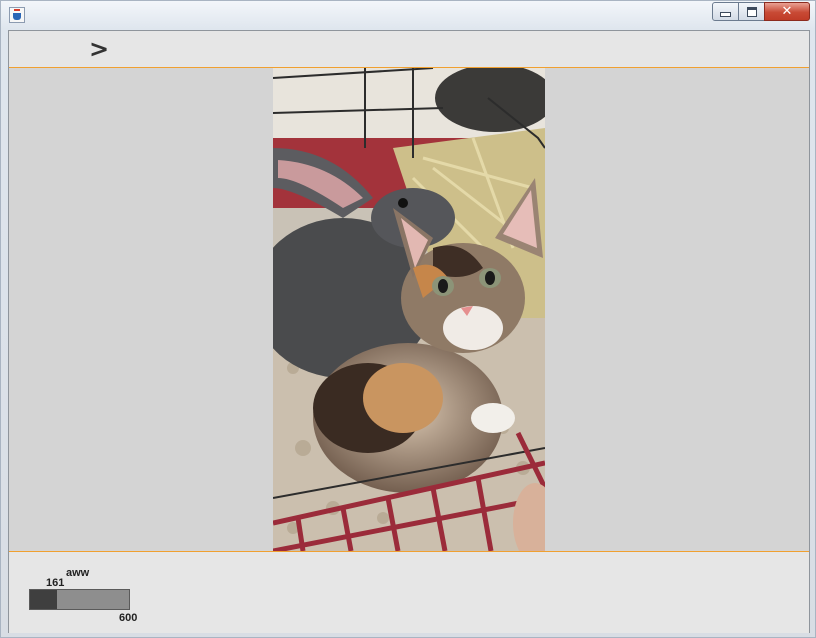 The width and height of the screenshot is (816, 638). I want to click on maximize-button, so click(751, 11).